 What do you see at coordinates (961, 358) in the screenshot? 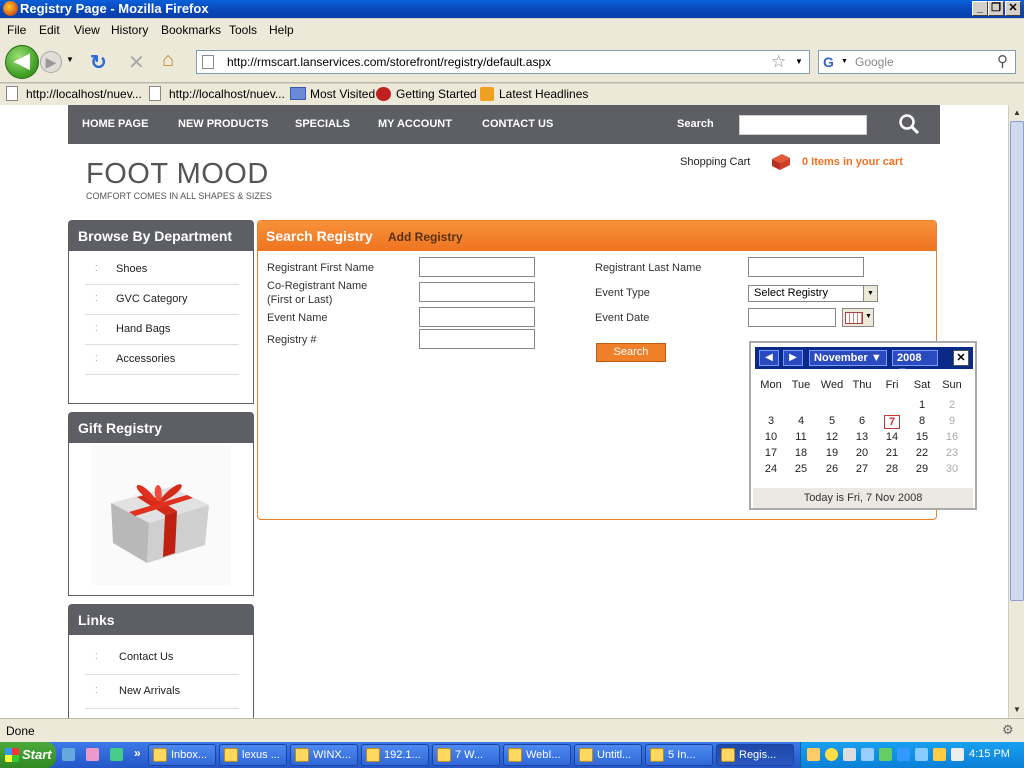
I see `close-icon: ✕` at bounding box center [961, 358].